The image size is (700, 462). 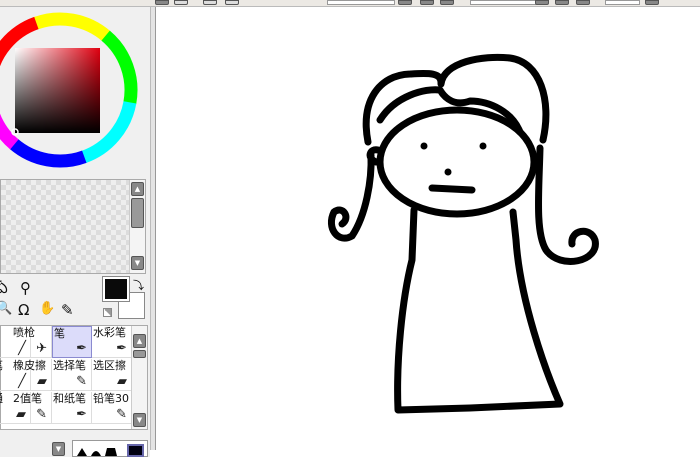 What do you see at coordinates (622, 2) in the screenshot?
I see `toolbar-field` at bounding box center [622, 2].